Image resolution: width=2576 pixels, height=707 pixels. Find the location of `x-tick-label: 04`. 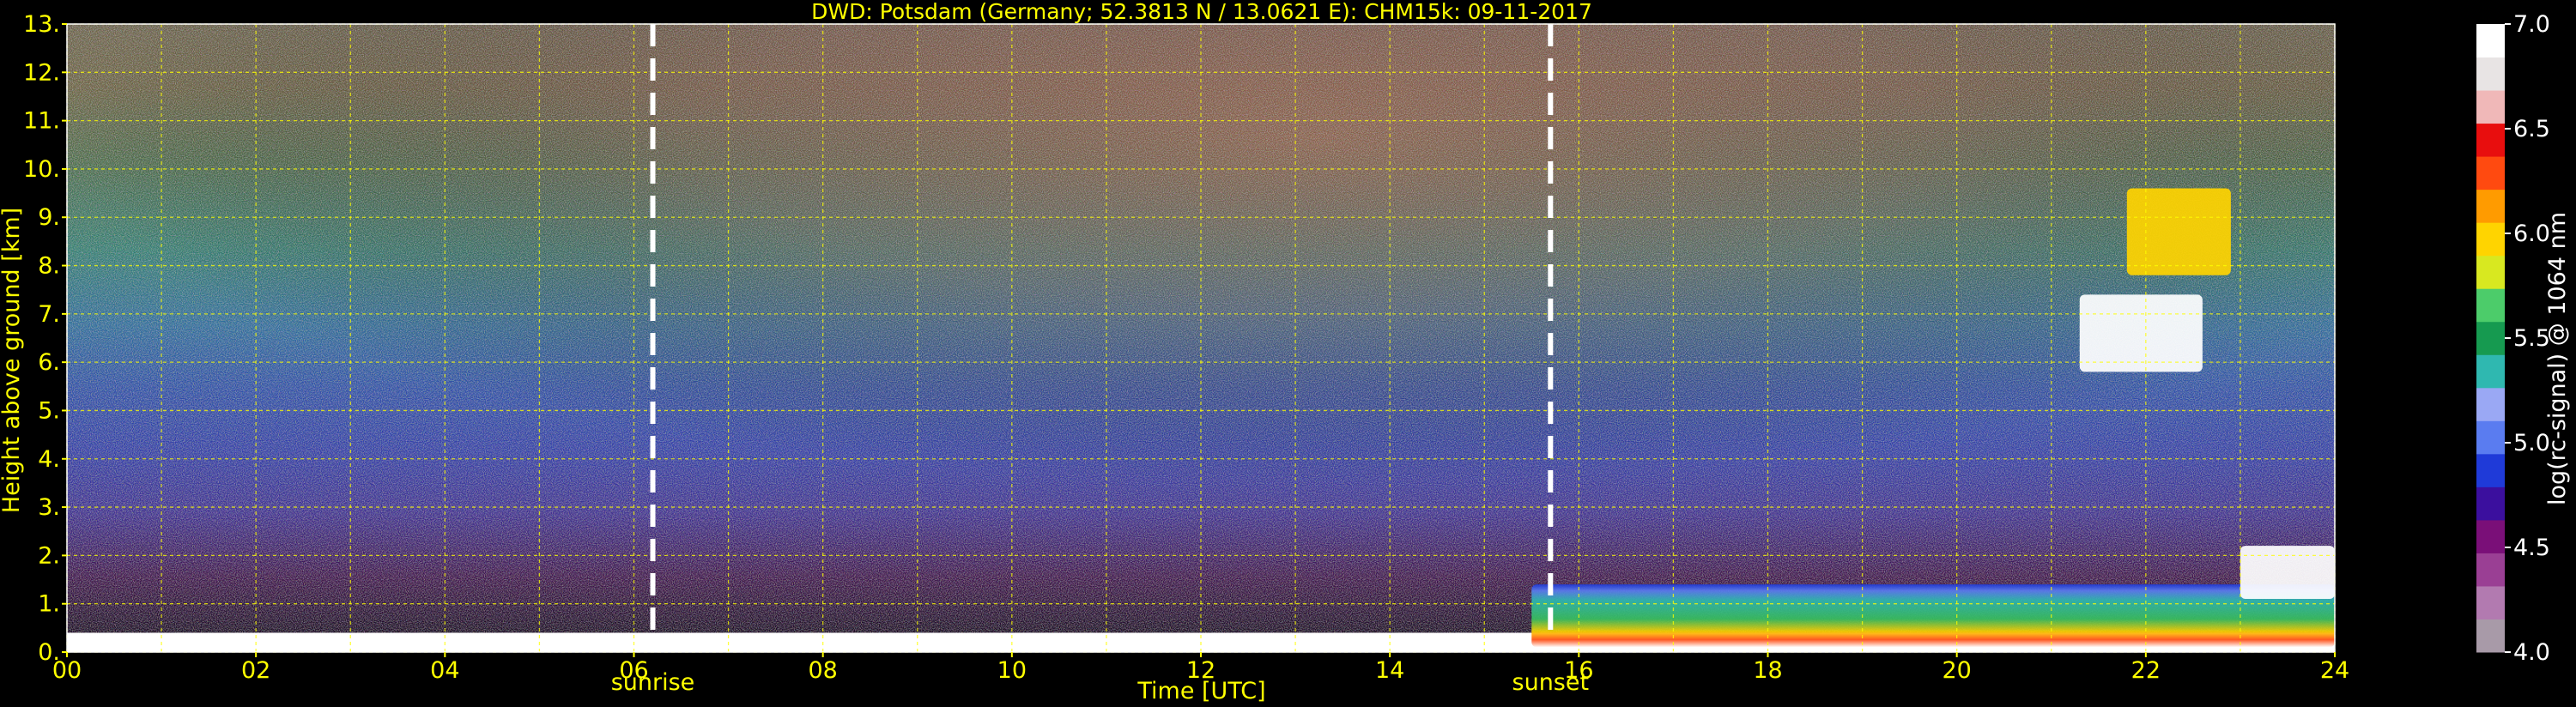

x-tick-label: 04 is located at coordinates (444, 670).